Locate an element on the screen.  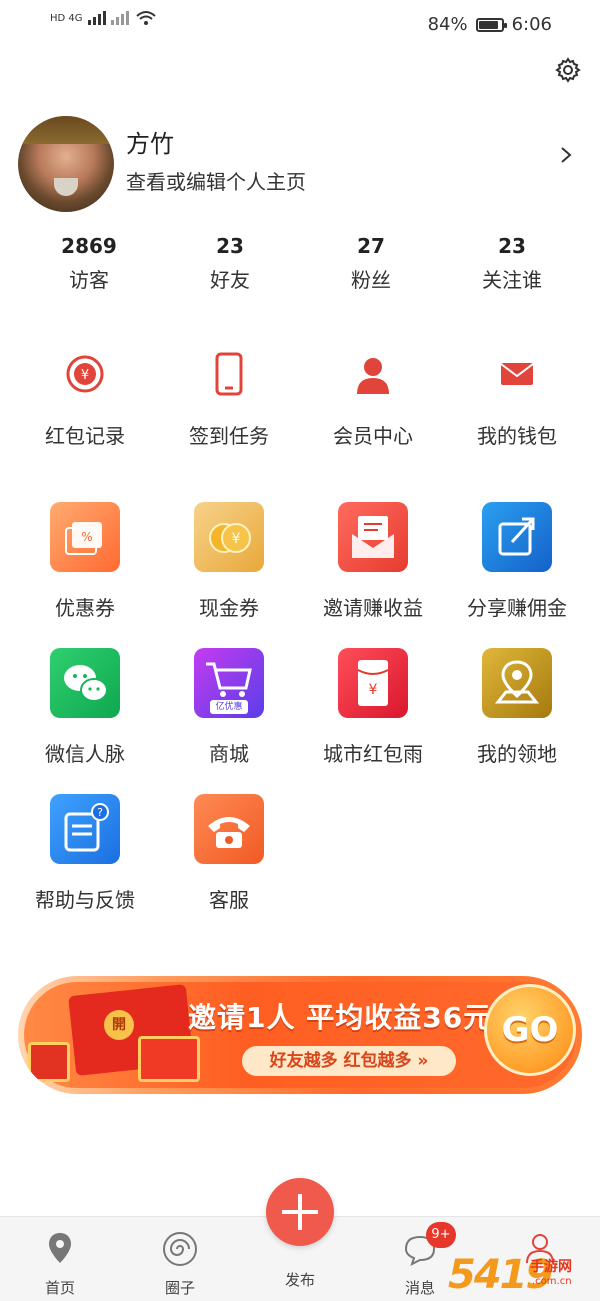
share-icon is located at coordinates (517, 537).